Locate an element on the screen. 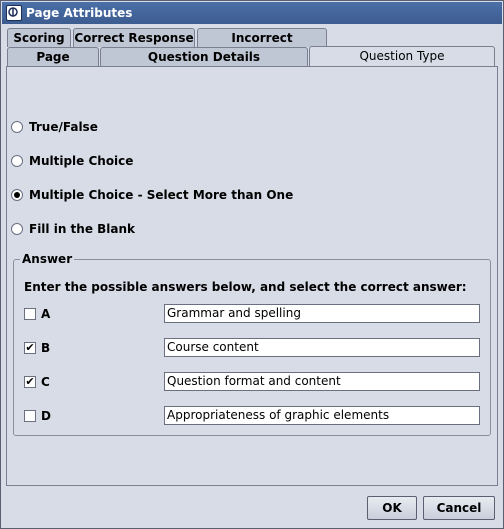  answer-a-letter: A is located at coordinates (46, 314).